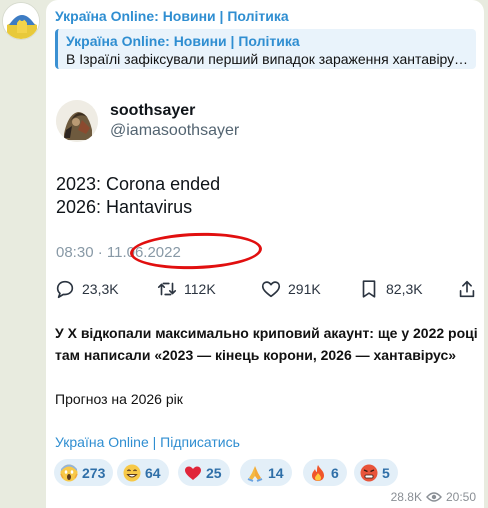 The width and height of the screenshot is (488, 508). Describe the element at coordinates (119, 399) in the screenshot. I see `post-caption: Прогноз на 2026 рік` at that location.